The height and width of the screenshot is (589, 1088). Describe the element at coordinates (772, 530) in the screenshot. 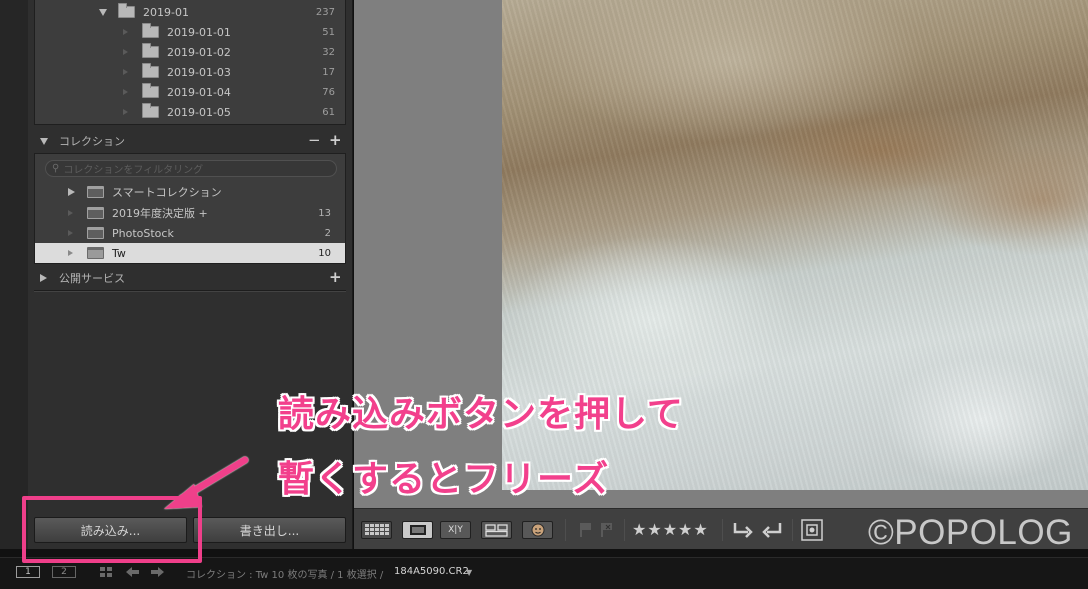

I see `rotate-right-icon` at that location.